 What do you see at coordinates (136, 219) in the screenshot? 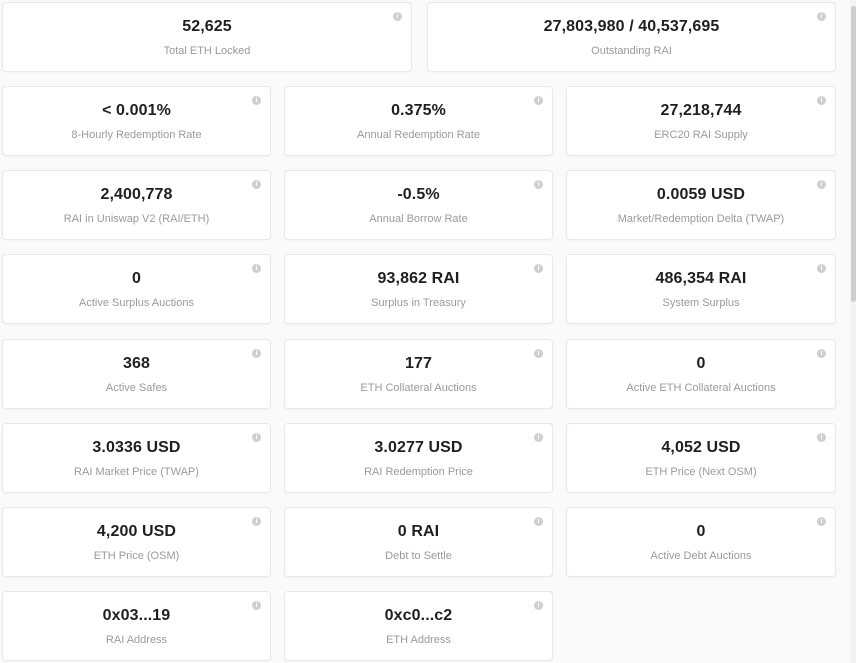
I see `rai-in-uniswap-label: RAI in Uniswap V2 (RAI/ETH)` at bounding box center [136, 219].